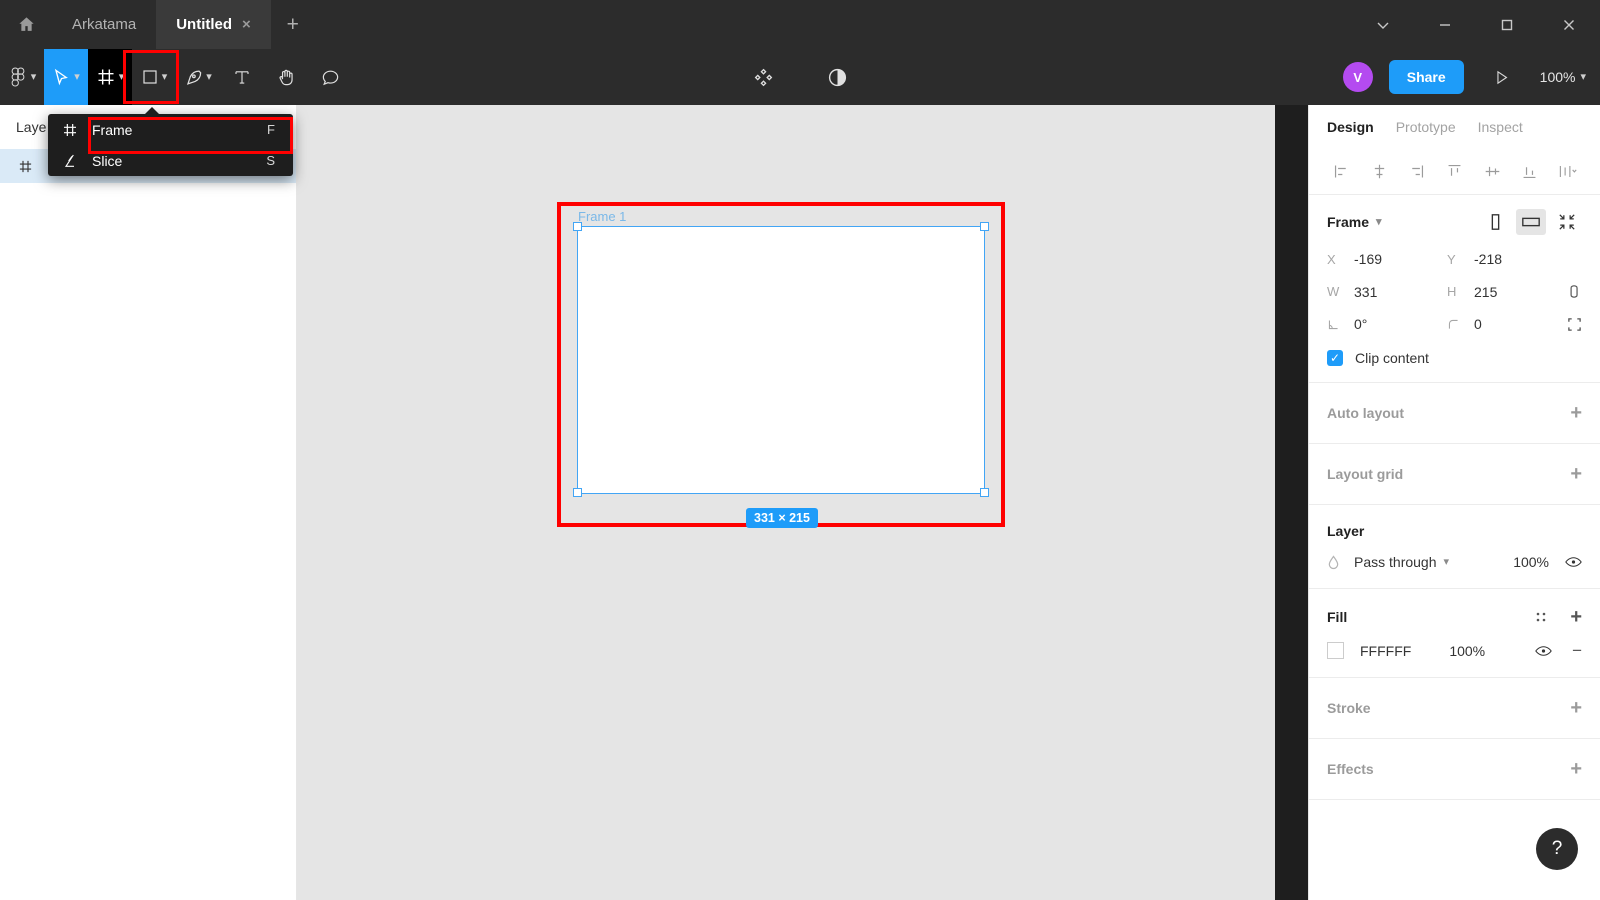  Describe the element at coordinates (1567, 172) in the screenshot. I see `distribute-more-icon` at that location.